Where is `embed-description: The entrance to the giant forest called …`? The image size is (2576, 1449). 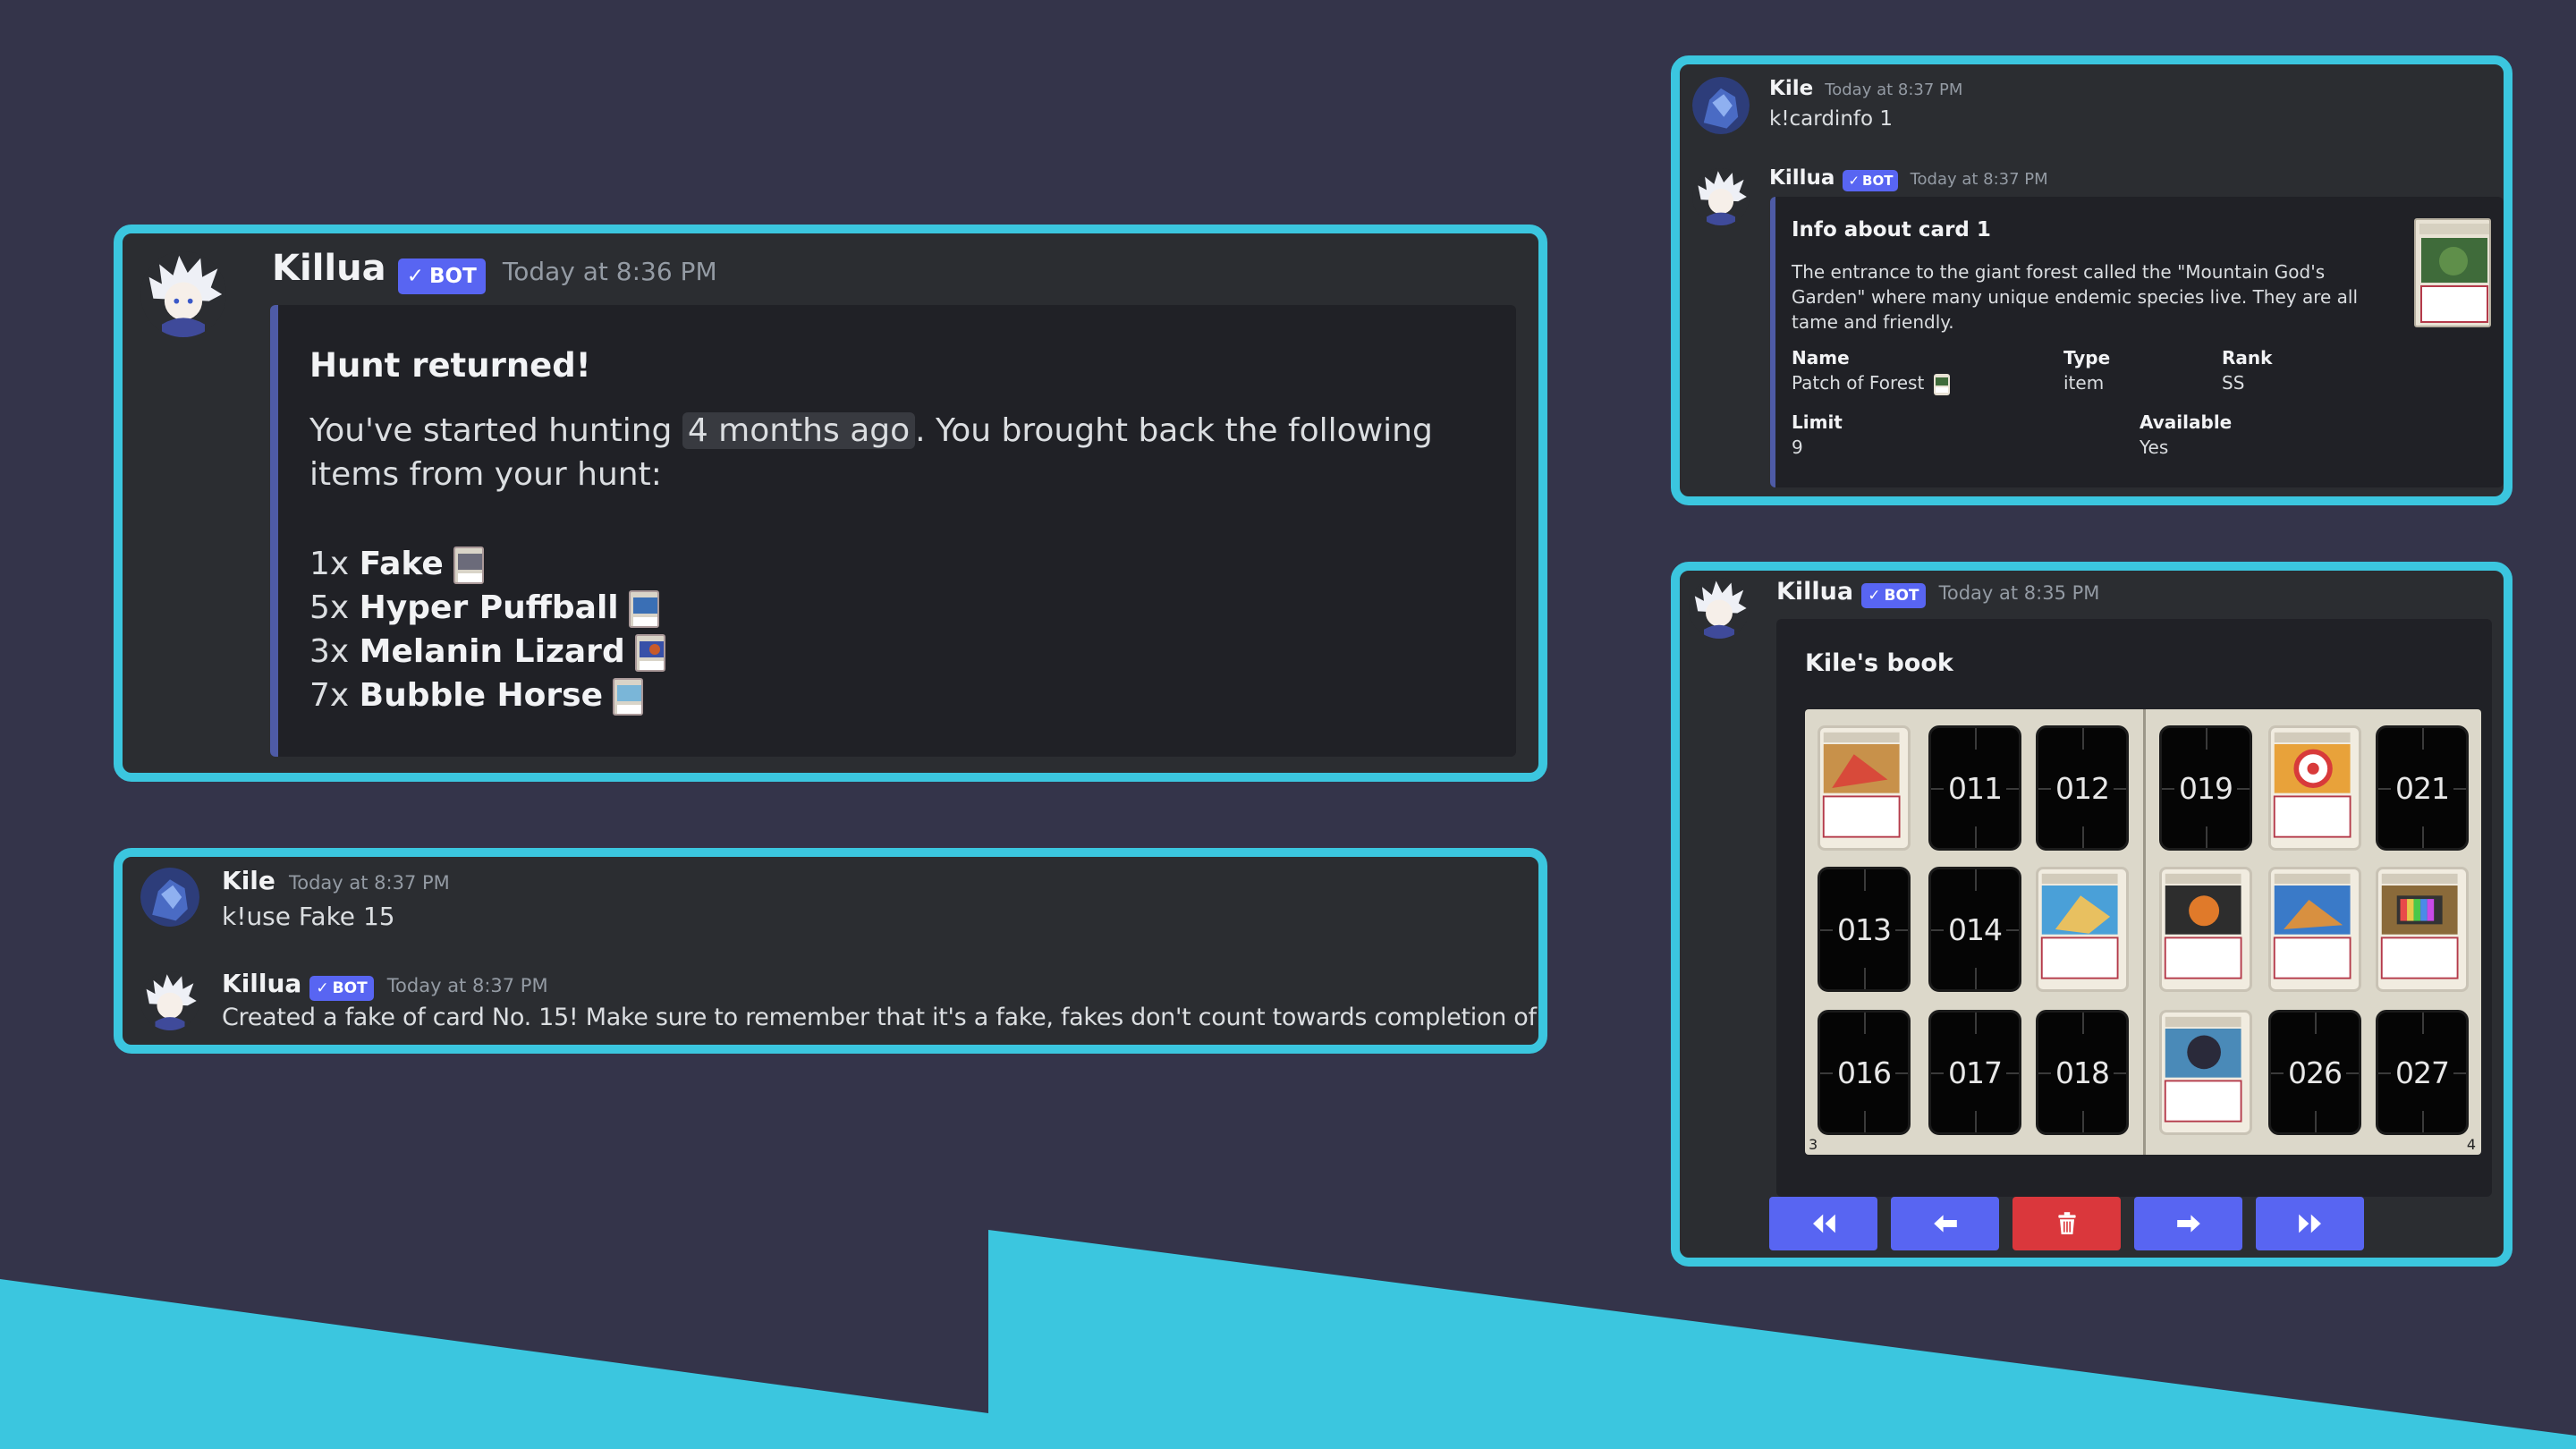 embed-description: The entrance to the giant forest called … is located at coordinates (2075, 297).